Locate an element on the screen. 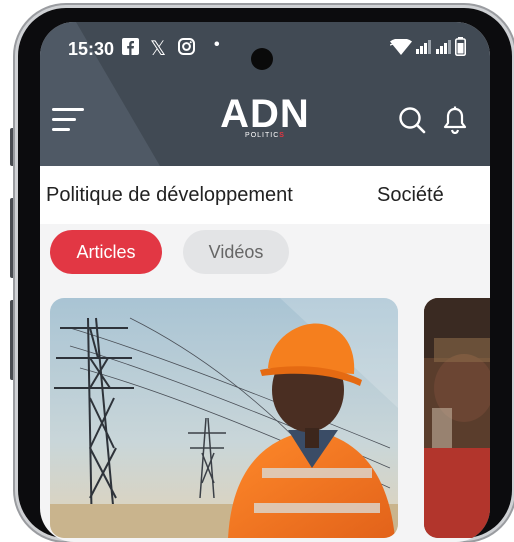 The image size is (514, 542). bell-icon is located at coordinates (455, 120).